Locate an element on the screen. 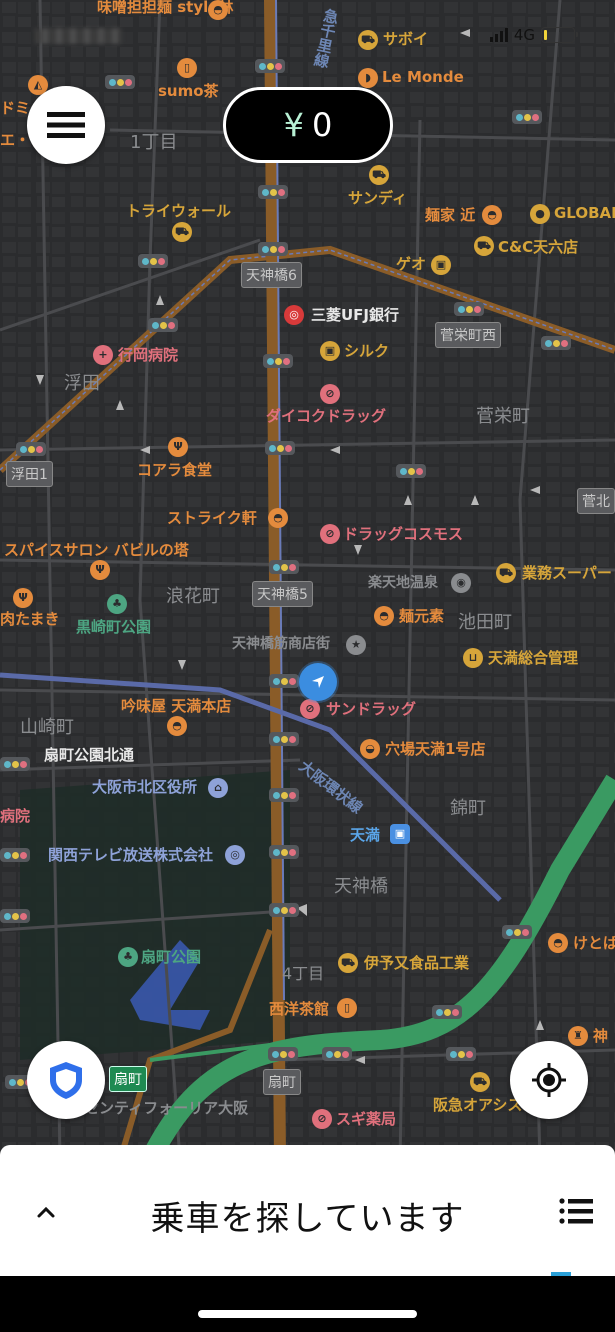 This screenshot has width=615, height=1332. poi-label: 扇町公園 is located at coordinates (171, 957).